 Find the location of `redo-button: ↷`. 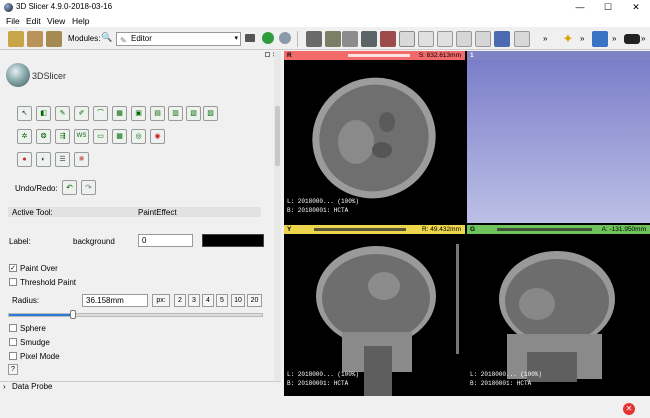

redo-button: ↷ is located at coordinates (88, 187).